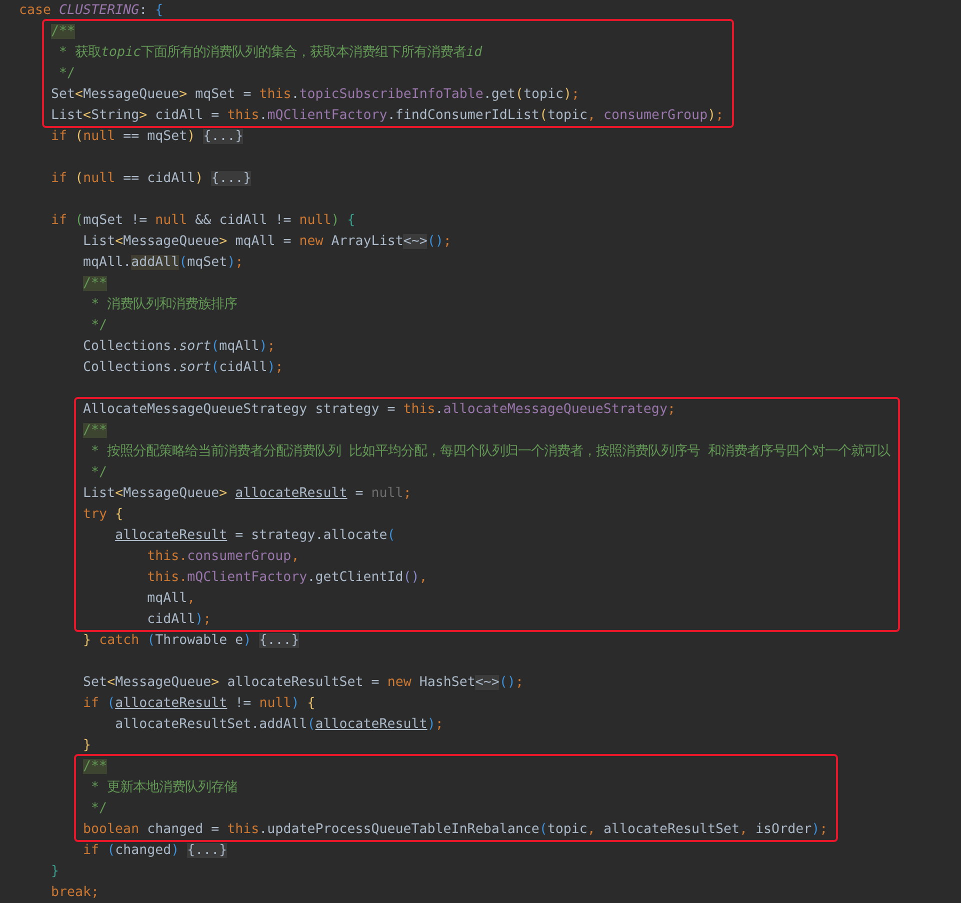 Image resolution: width=961 pixels, height=903 pixels. What do you see at coordinates (287, 578) in the screenshot?
I see `code-line: this.mQClientFactory.getClientId(),` at bounding box center [287, 578].